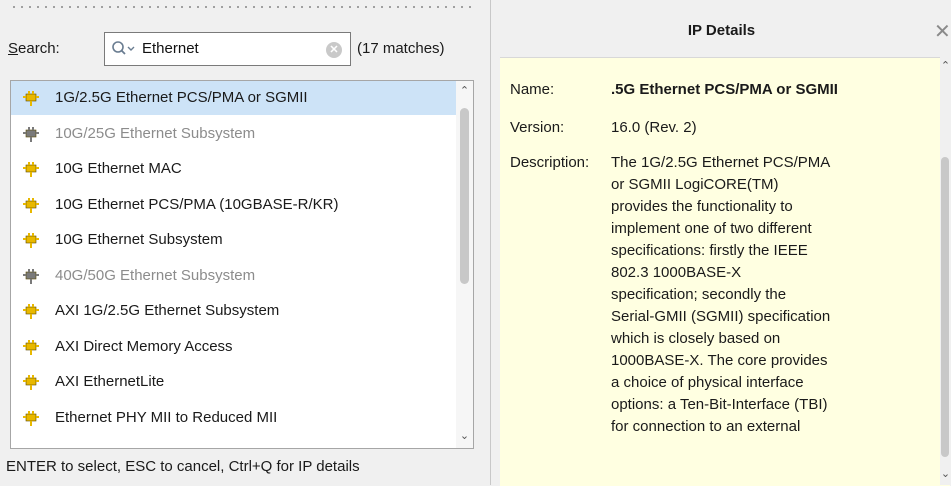 This screenshot has height=486, width=951. I want to click on description-line: The 1G/2.5G Ethernet PCS/PMA, so click(721, 162).